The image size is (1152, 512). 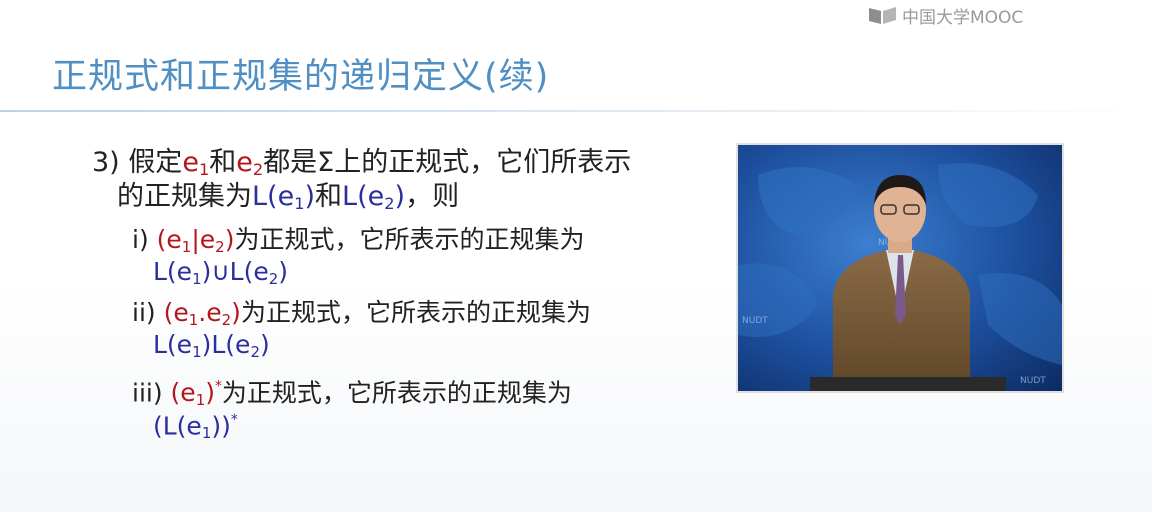 I want to click on text: 的正规集为, so click(x=184, y=196).